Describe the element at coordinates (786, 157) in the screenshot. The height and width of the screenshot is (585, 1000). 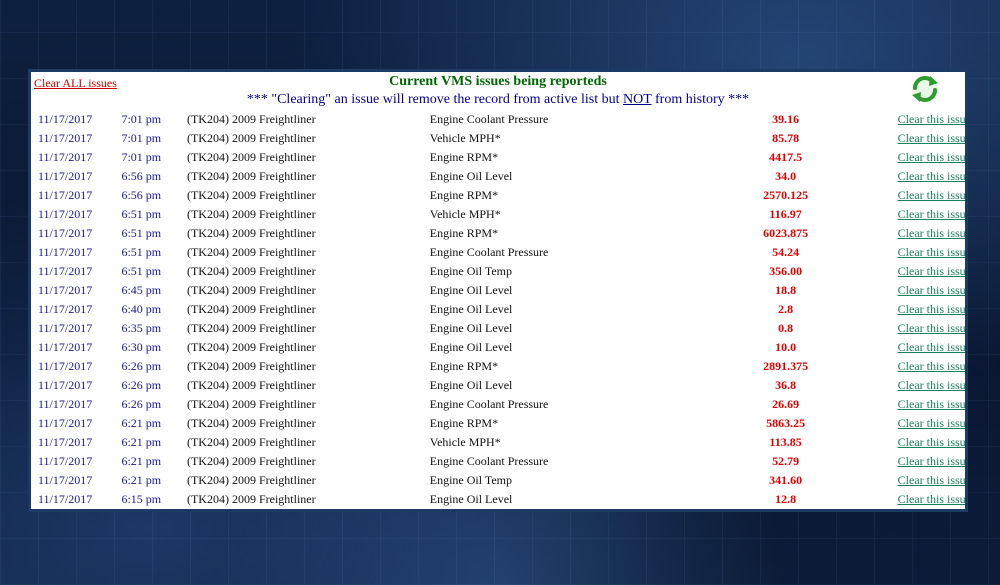
I see `issue-value: 4417.5` at that location.